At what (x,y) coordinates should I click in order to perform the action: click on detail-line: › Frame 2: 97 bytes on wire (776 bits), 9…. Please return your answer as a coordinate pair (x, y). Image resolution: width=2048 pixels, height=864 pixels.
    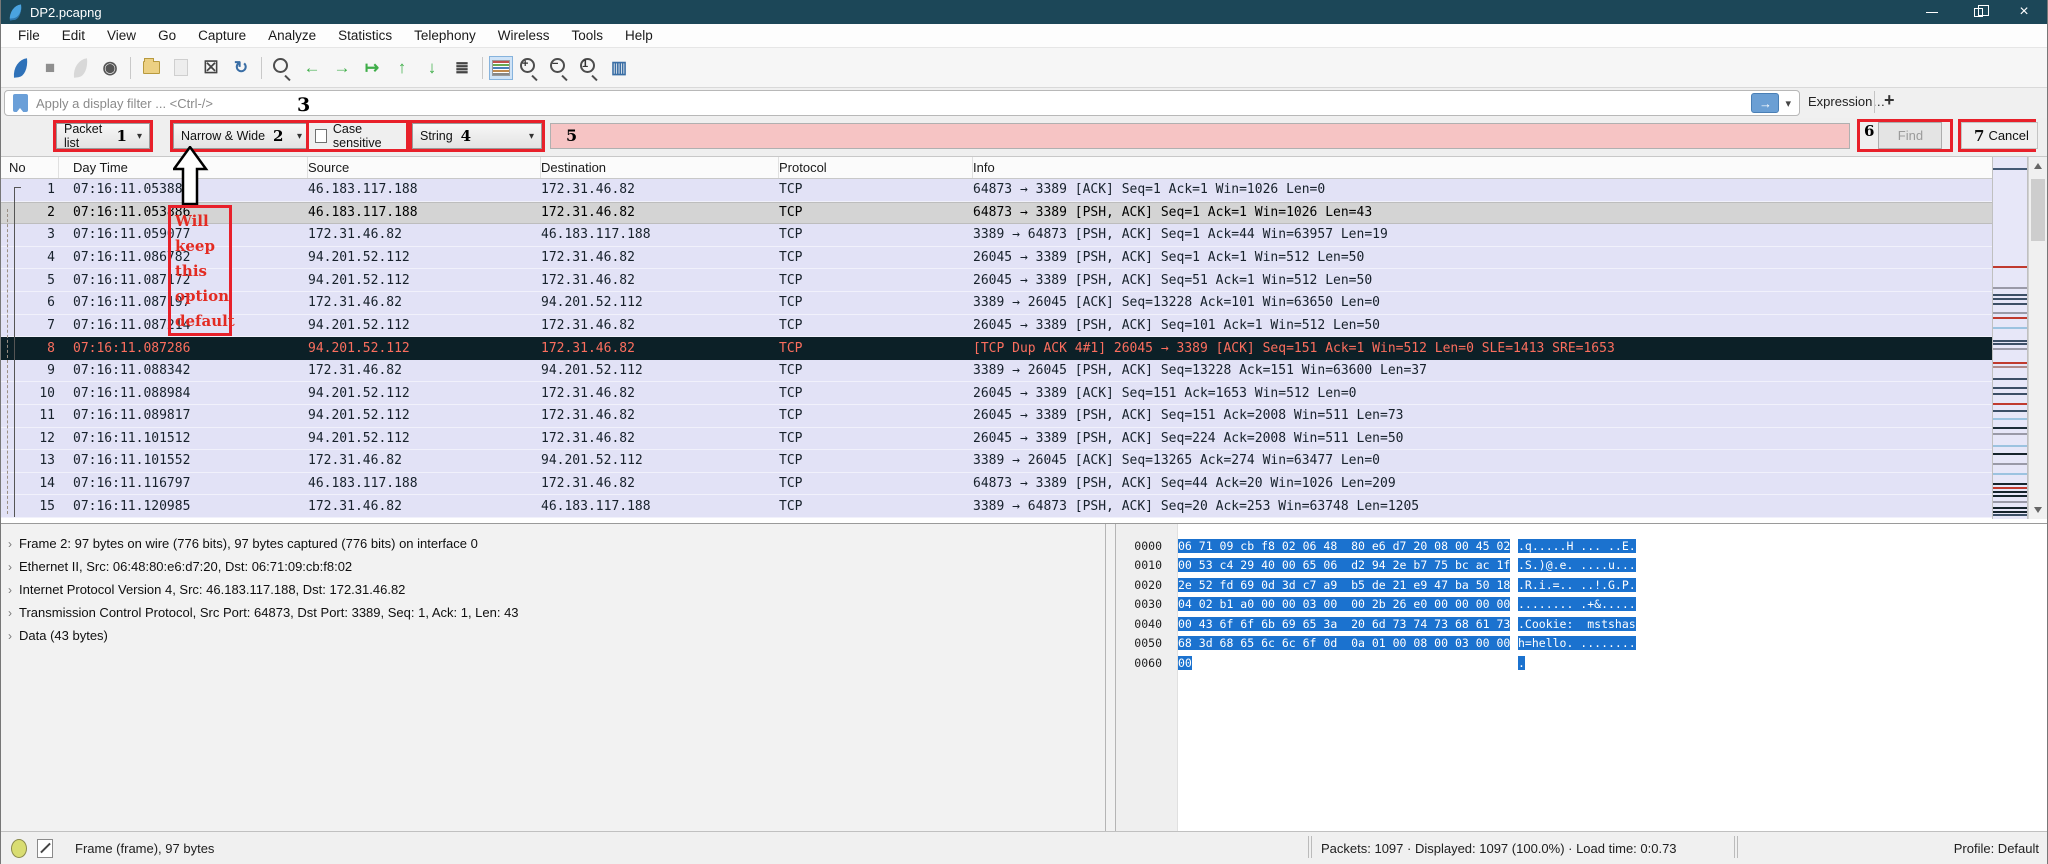
    Looking at the image, I should click on (553, 543).